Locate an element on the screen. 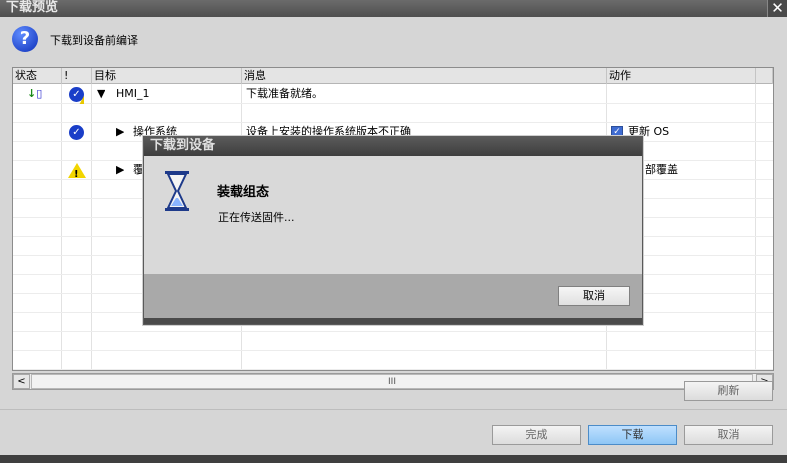  scroll-left-icon: < is located at coordinates (21, 381).